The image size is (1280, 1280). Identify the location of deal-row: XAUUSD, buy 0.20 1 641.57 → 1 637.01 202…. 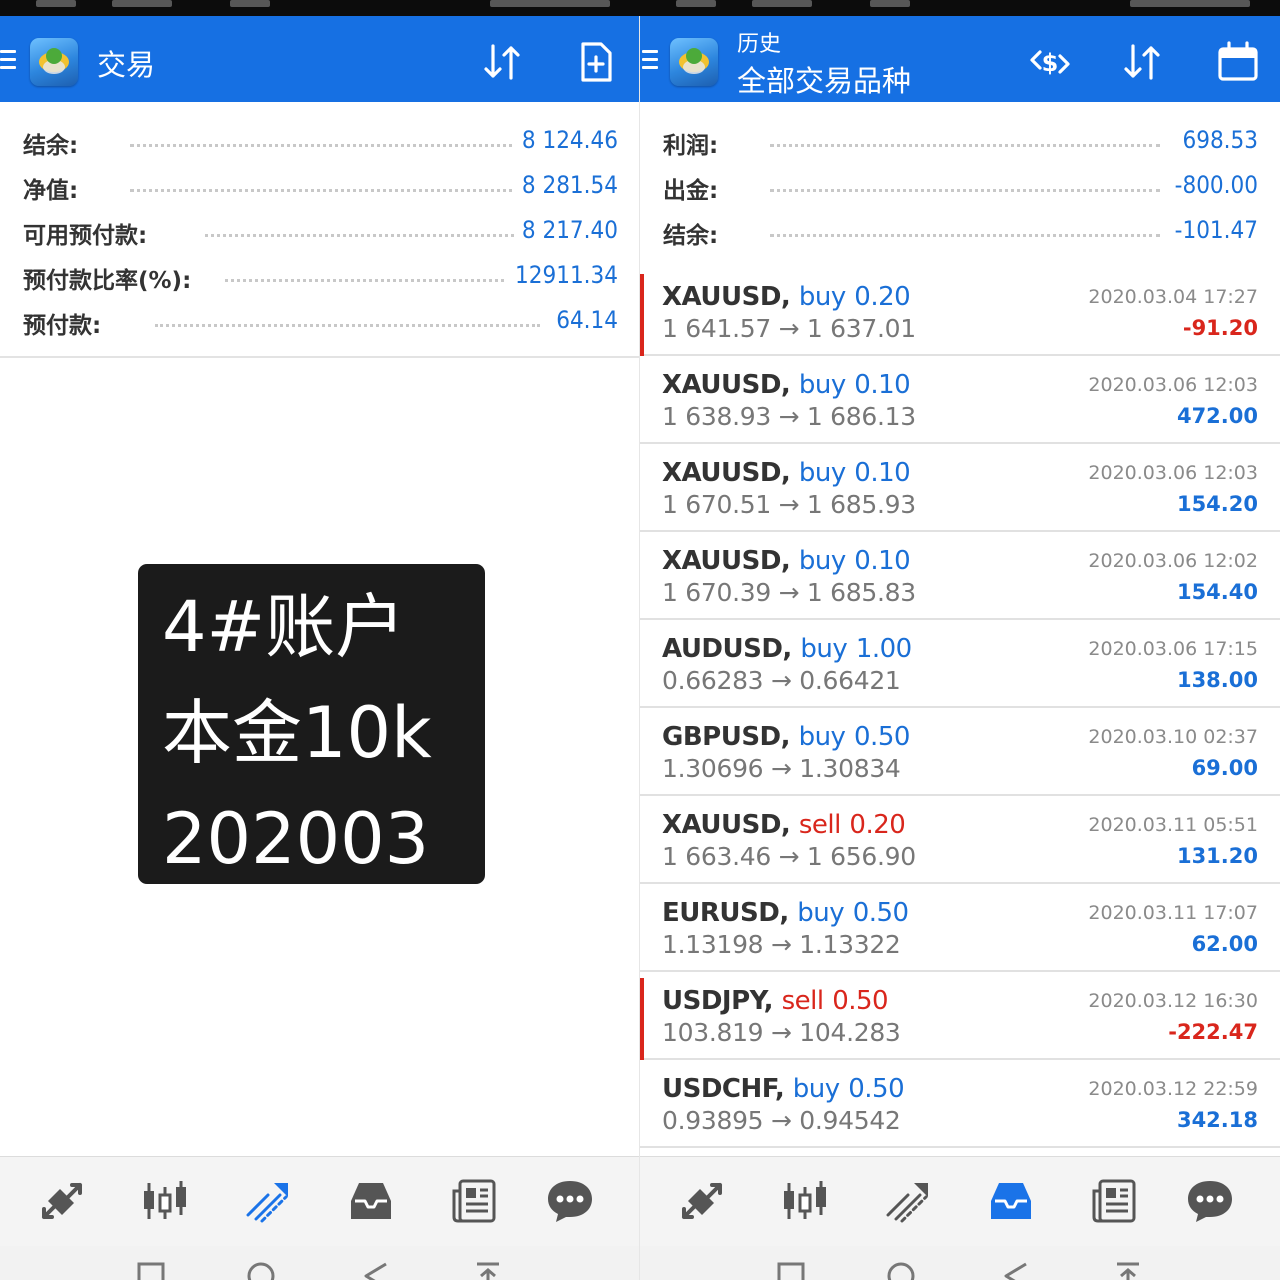
(960, 313).